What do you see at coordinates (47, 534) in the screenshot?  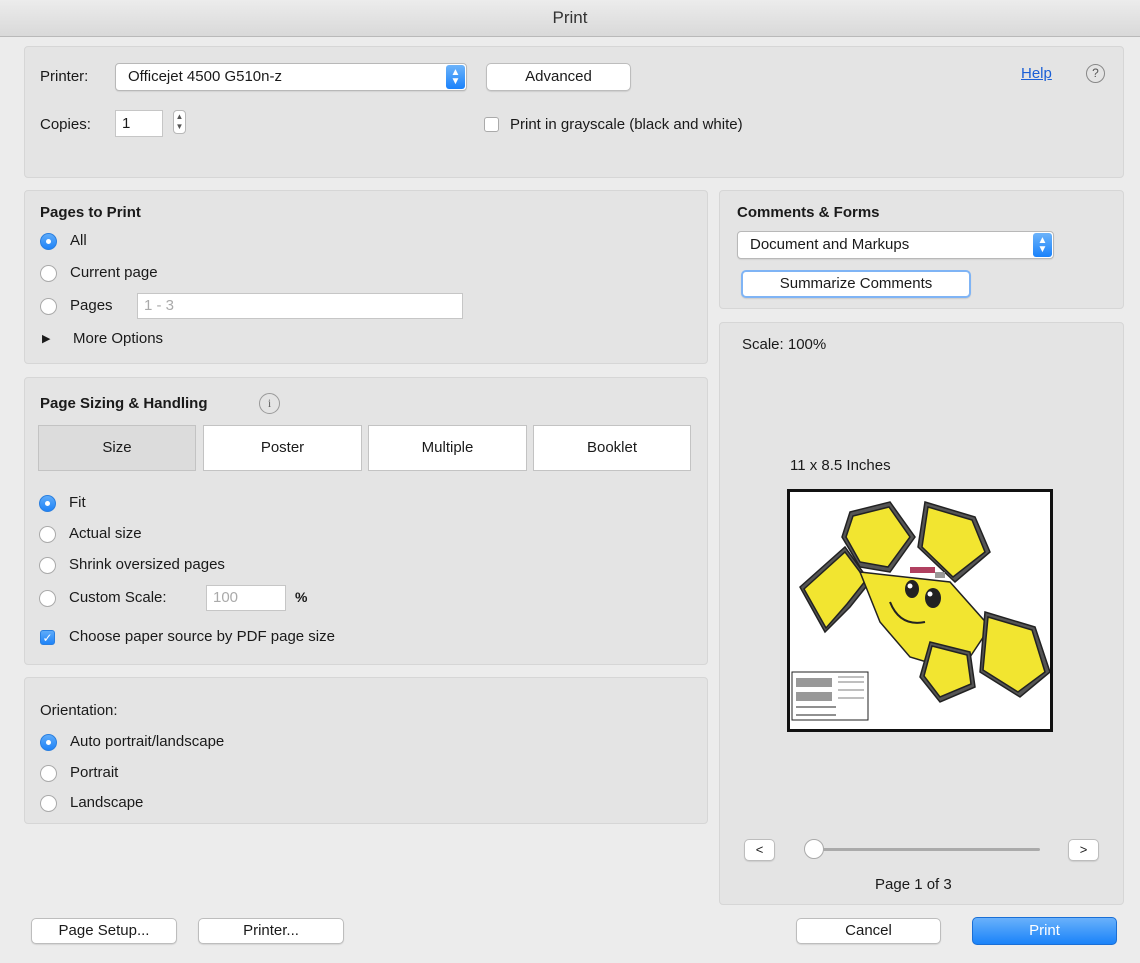 I see `radio-actual-size` at bounding box center [47, 534].